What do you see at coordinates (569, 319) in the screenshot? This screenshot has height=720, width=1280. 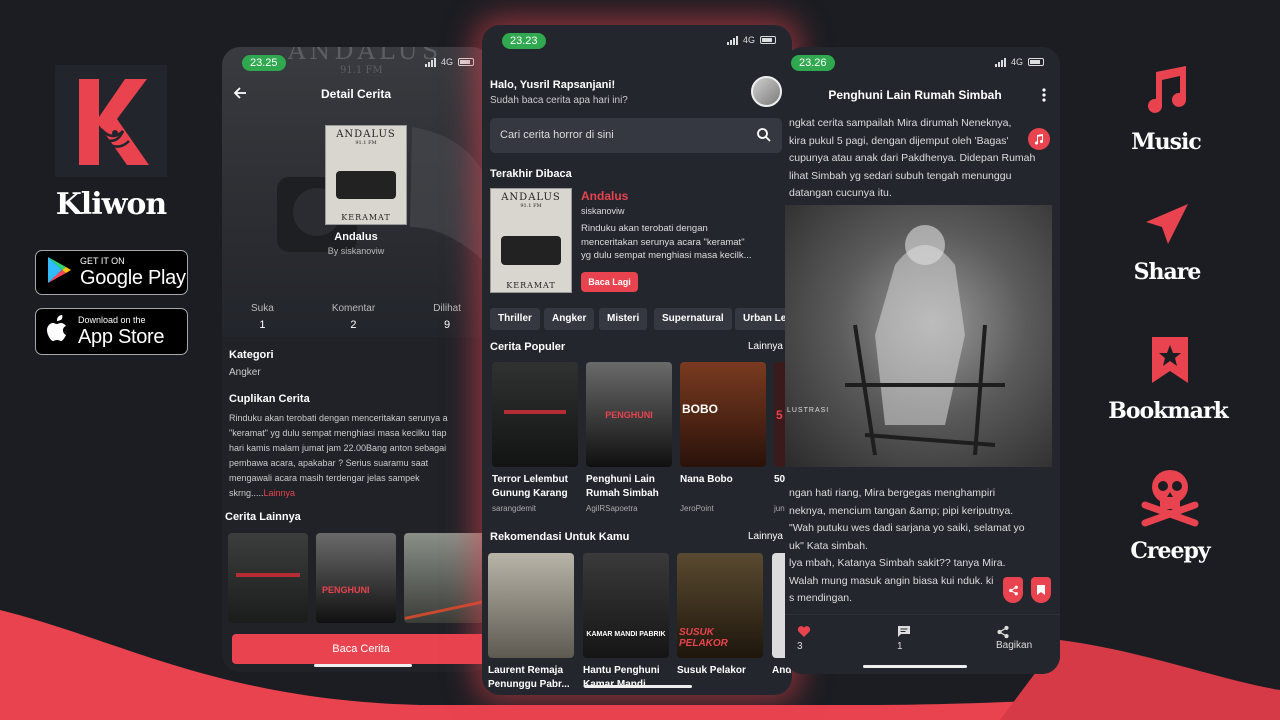 I see `chip-angker: Angker` at bounding box center [569, 319].